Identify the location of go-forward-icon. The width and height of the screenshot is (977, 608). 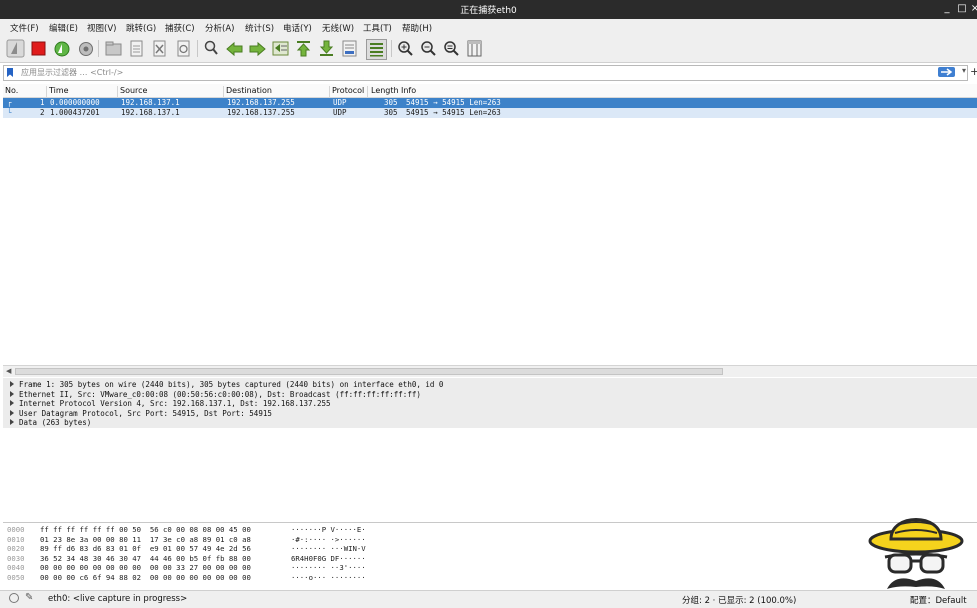
(257, 48).